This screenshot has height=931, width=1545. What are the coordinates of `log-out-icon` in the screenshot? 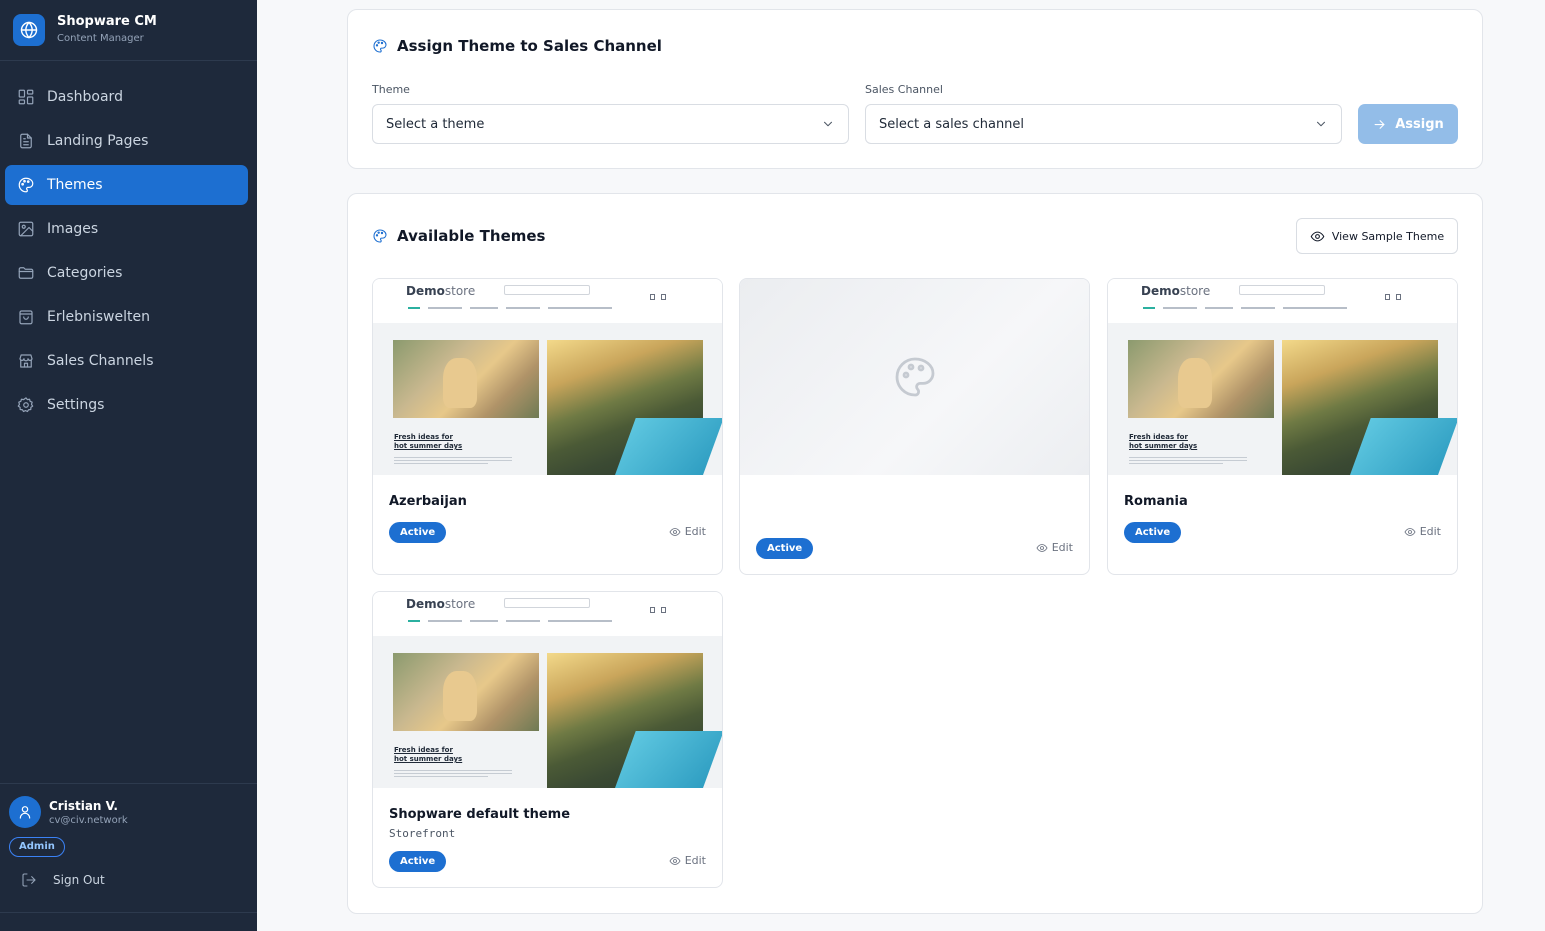 It's located at (29, 880).